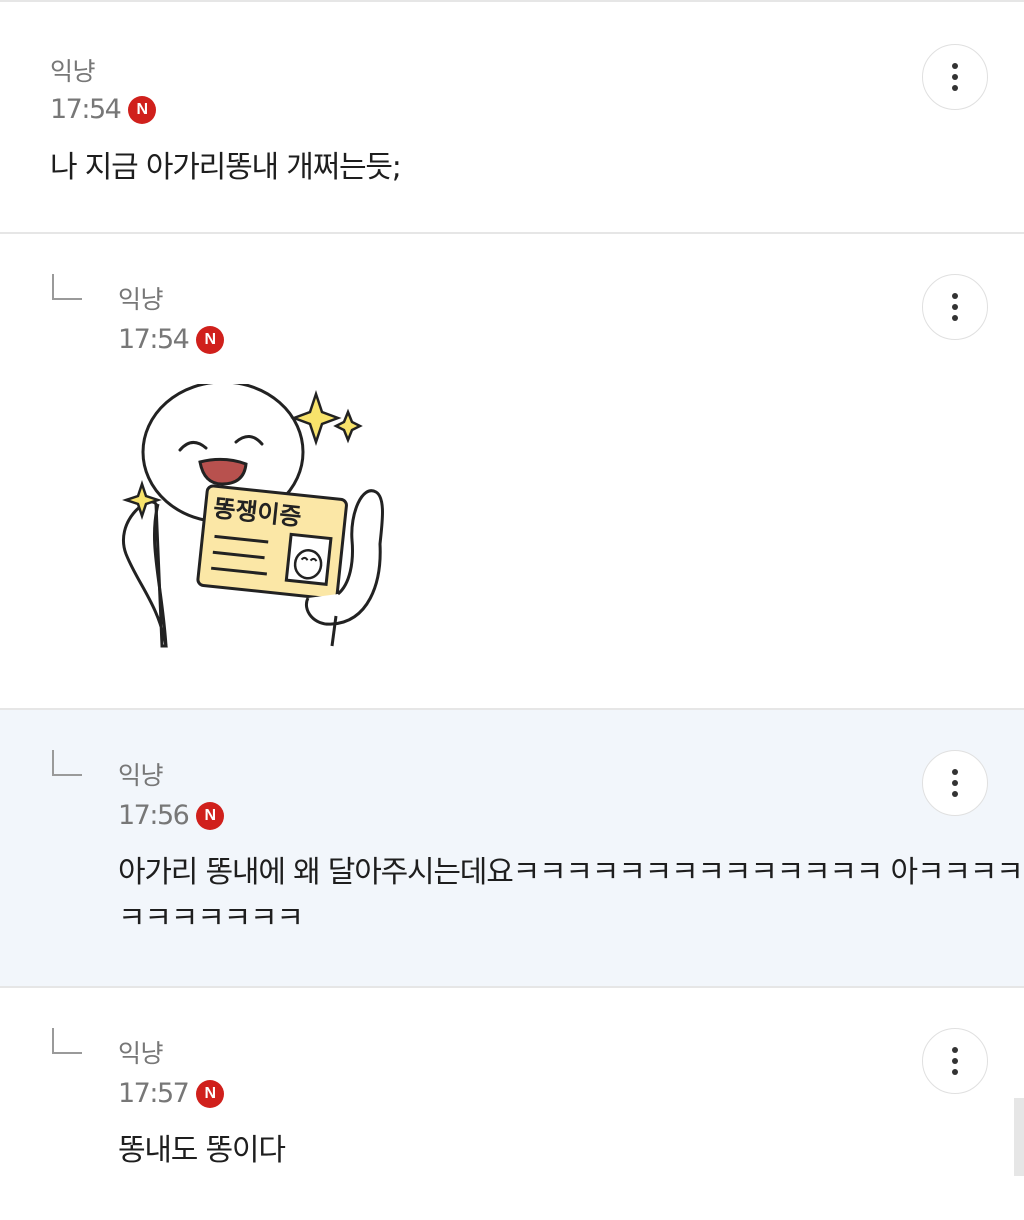 The width and height of the screenshot is (1024, 1220). Describe the element at coordinates (202, 1150) in the screenshot. I see `comment-text: 똥내도 똥이다` at that location.